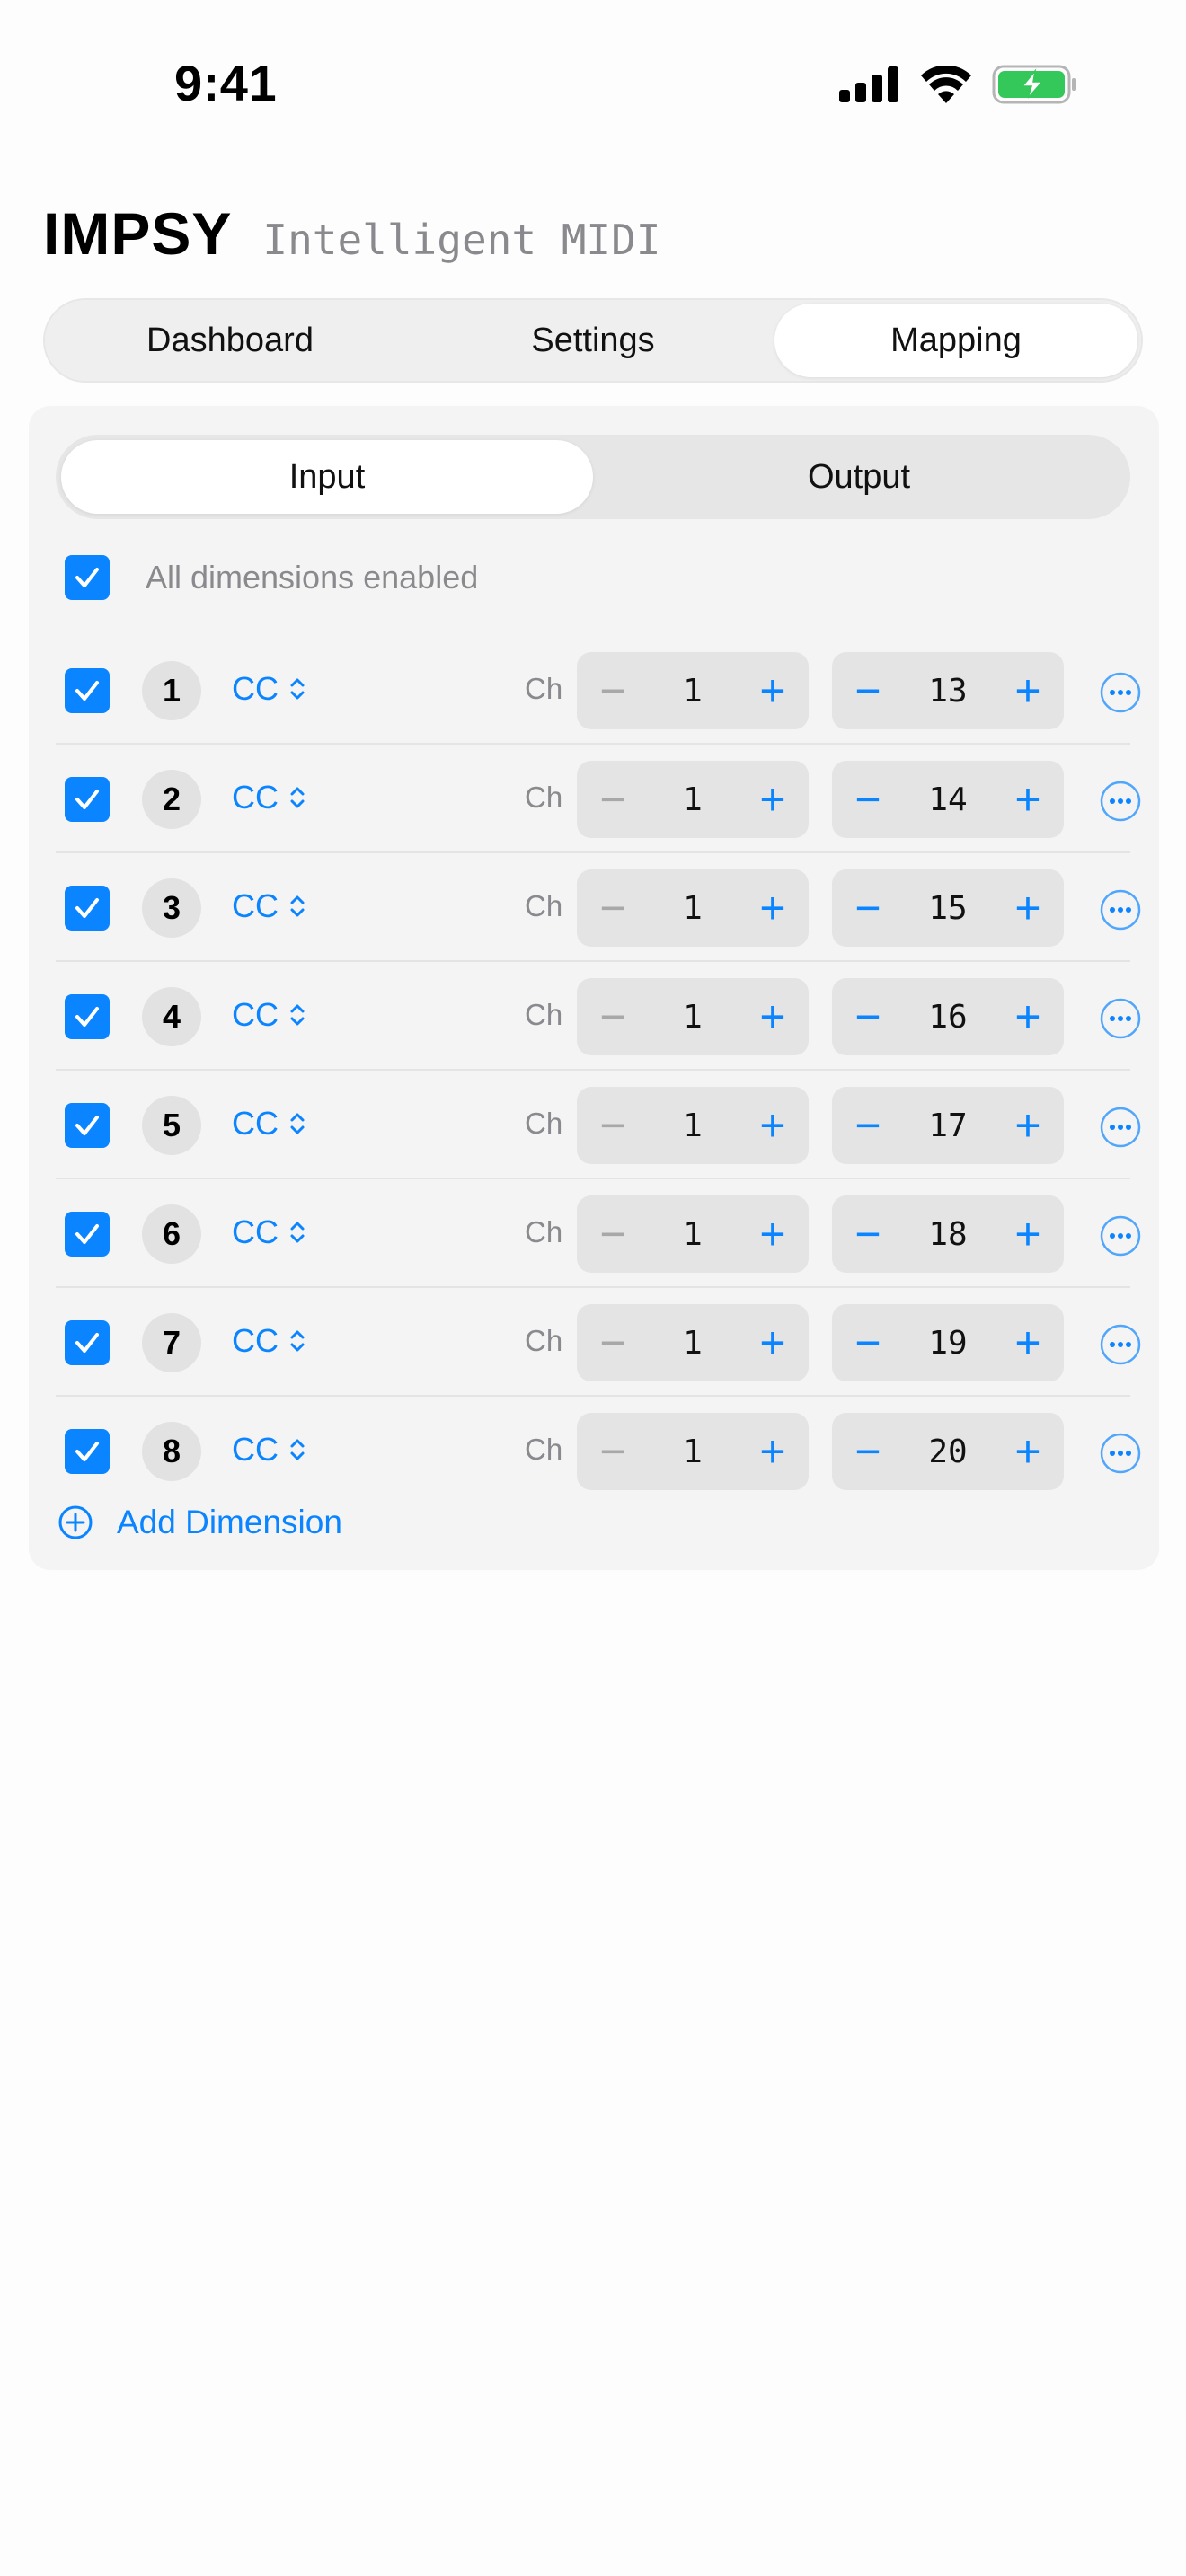 The image size is (1186, 2576). Describe the element at coordinates (948, 1234) in the screenshot. I see `cc-number-value: 18` at that location.